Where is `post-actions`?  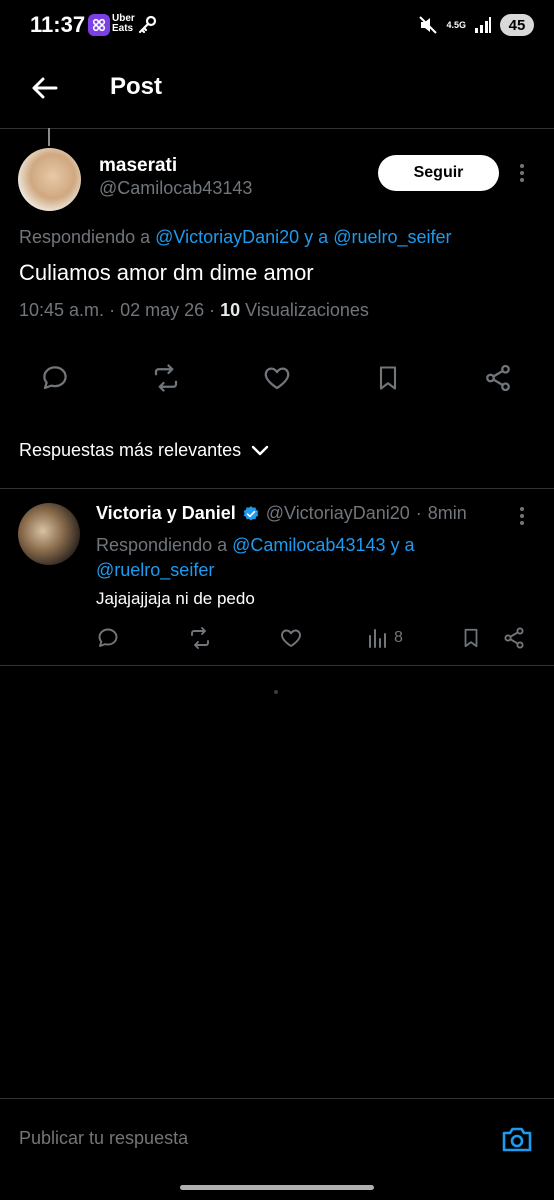
post-actions is located at coordinates (277, 378).